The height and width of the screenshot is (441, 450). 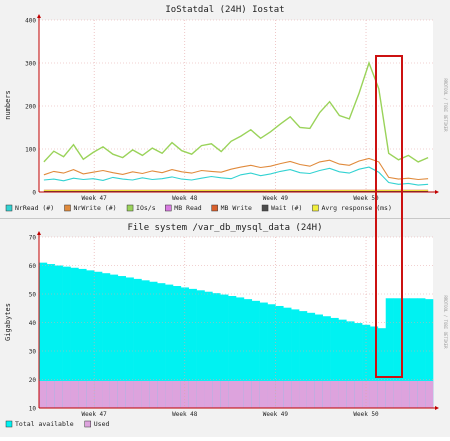 I want to click on iostat-title: IoStatdal (24H) Iostat, so click(x=224, y=10).